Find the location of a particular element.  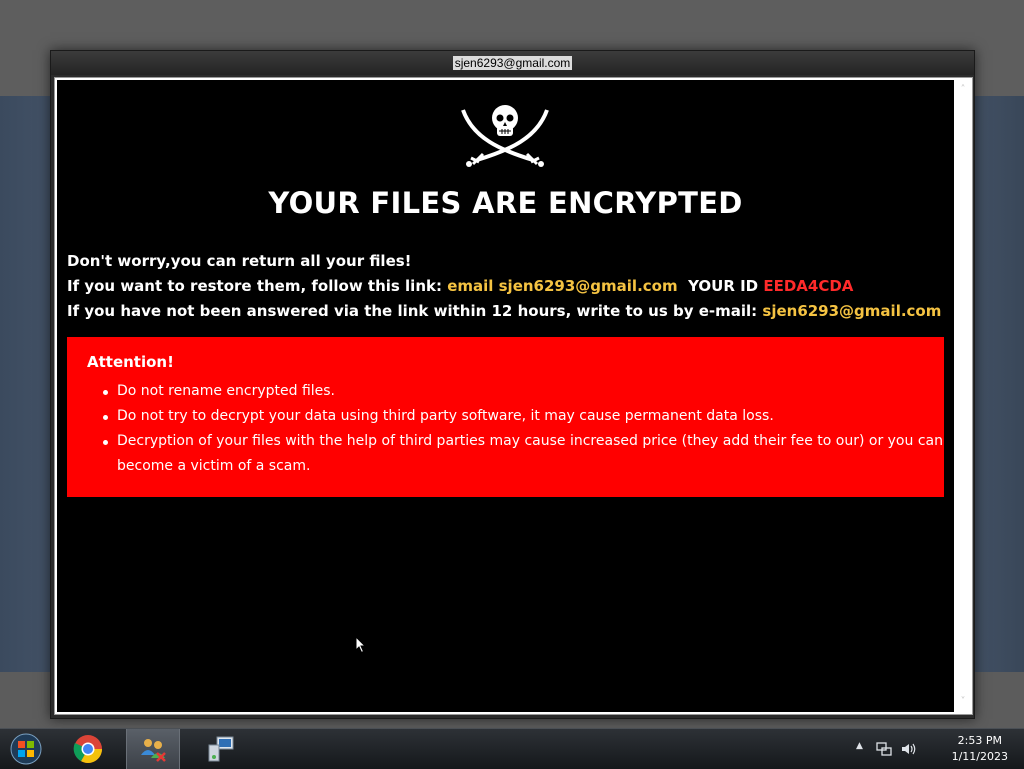

window-title: sjen6293@gmail.com is located at coordinates (512, 63).